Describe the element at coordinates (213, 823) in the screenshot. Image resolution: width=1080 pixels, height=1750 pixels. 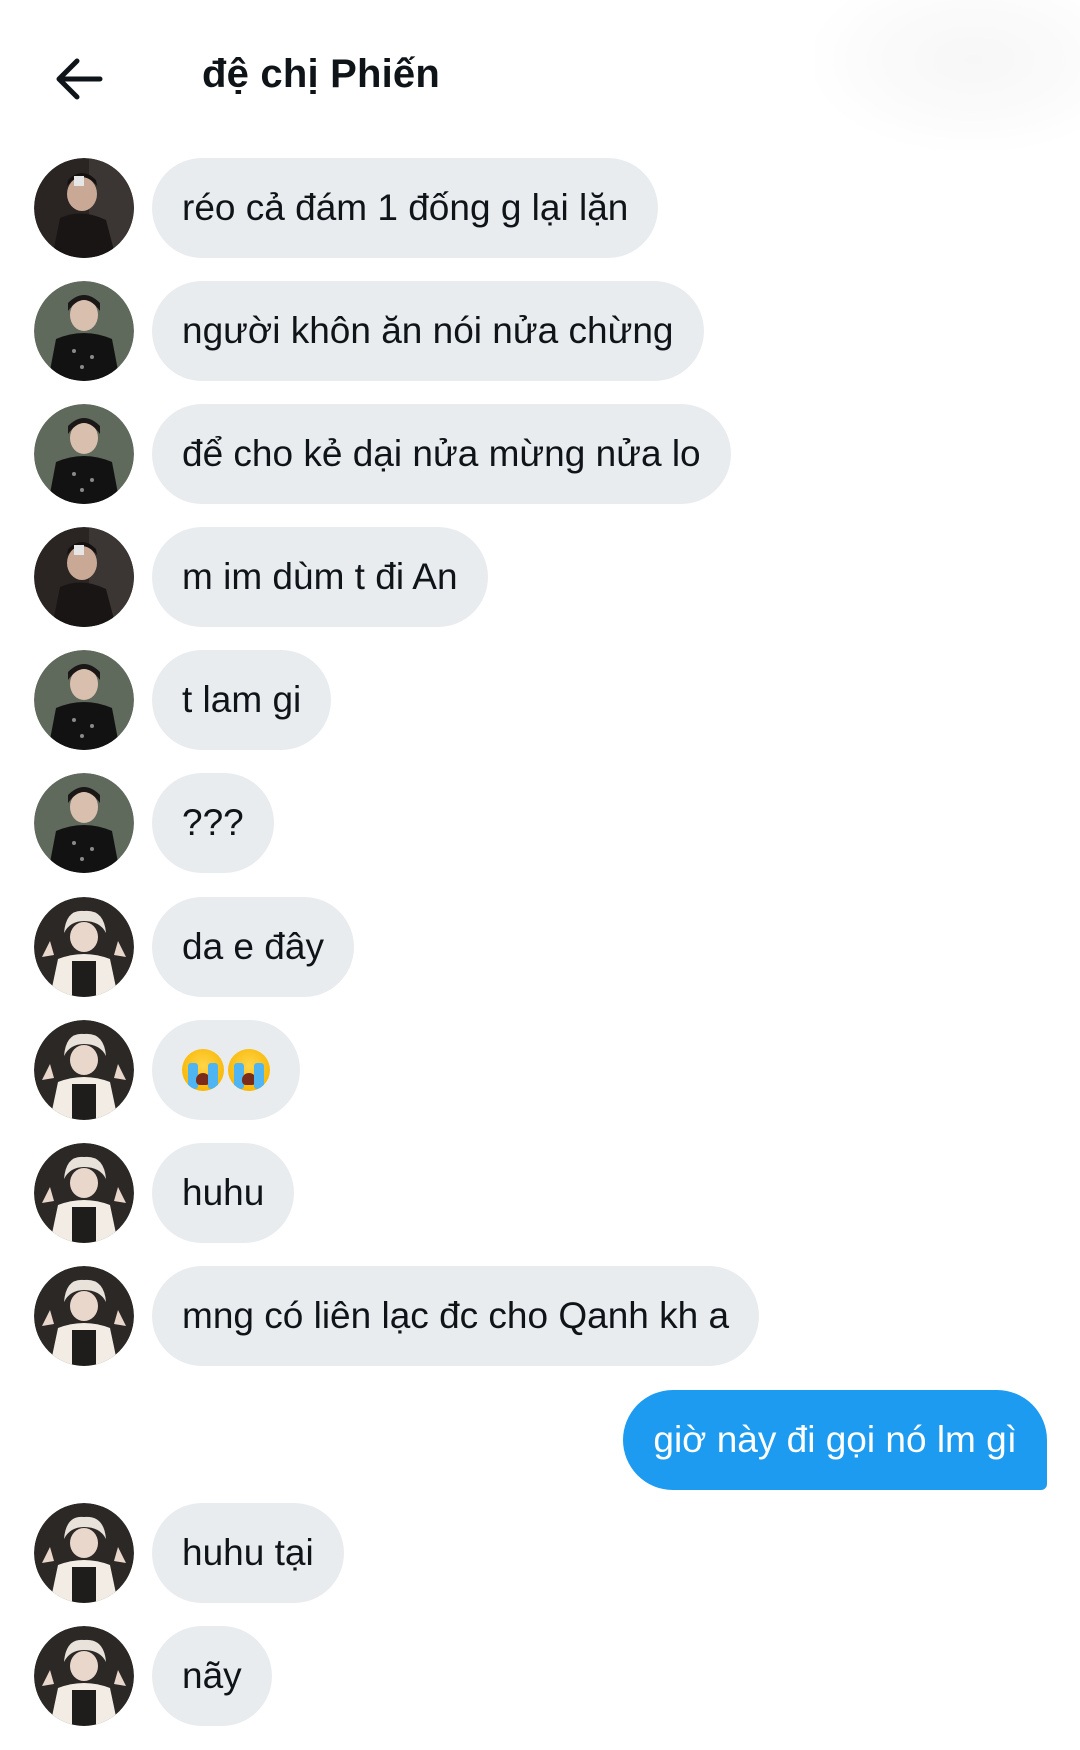
I see `message-bubble: ???` at that location.